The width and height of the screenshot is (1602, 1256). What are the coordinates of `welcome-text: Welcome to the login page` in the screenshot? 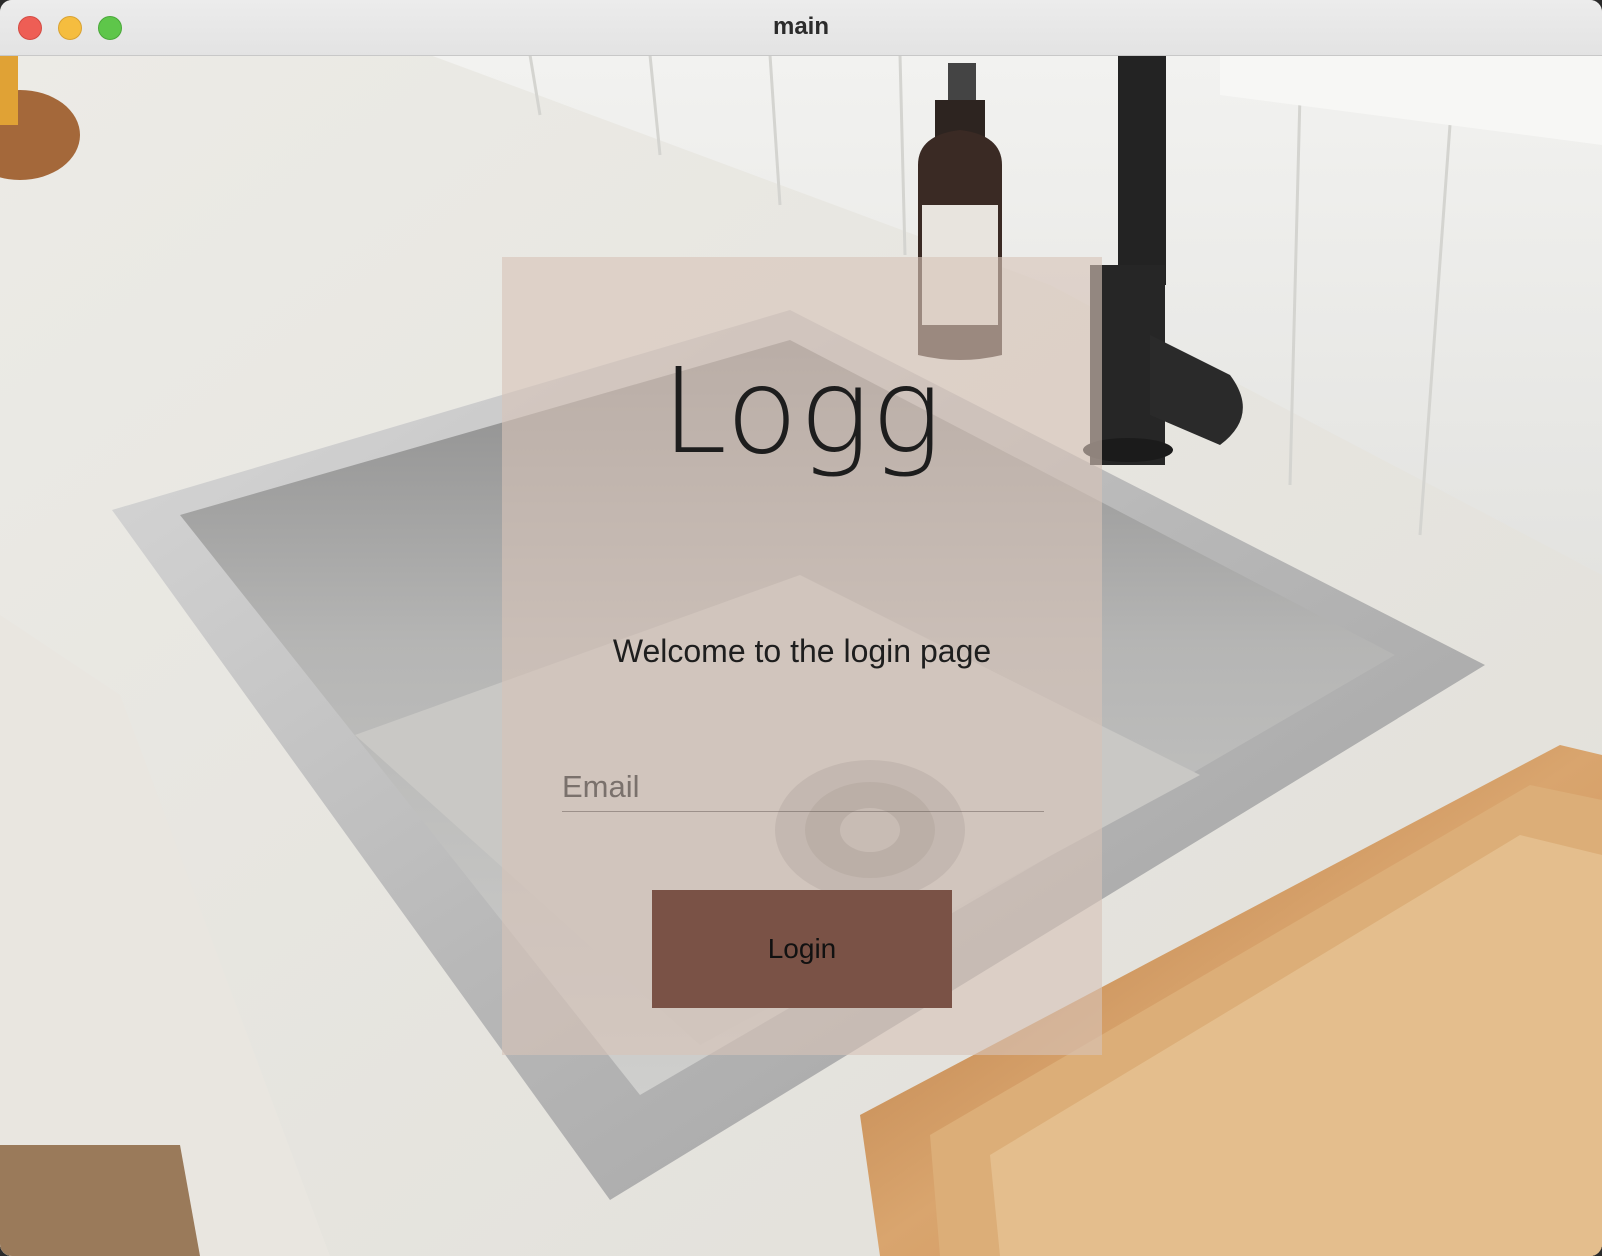 It's located at (802, 651).